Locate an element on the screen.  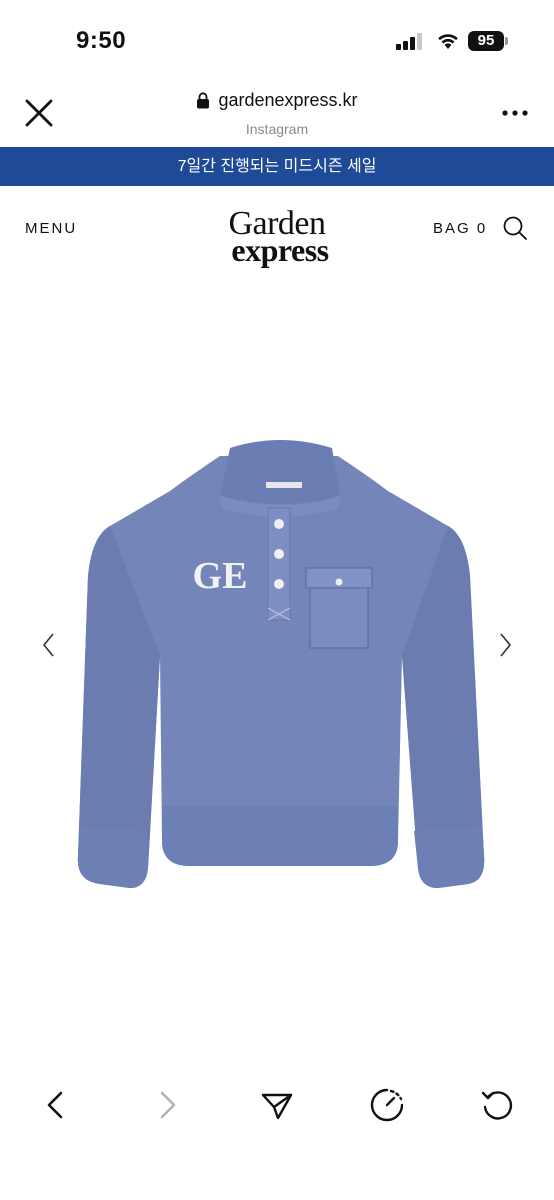
source-label: Instagram is located at coordinates (277, 129).